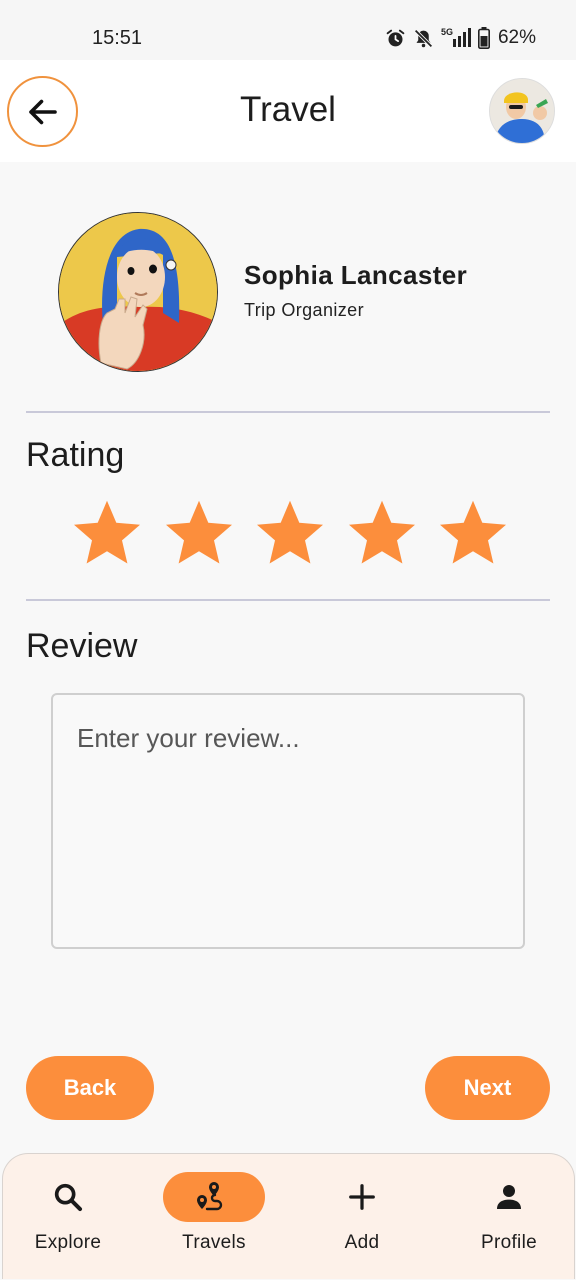 The width and height of the screenshot is (576, 1280). I want to click on back-button: Back, so click(90, 1088).